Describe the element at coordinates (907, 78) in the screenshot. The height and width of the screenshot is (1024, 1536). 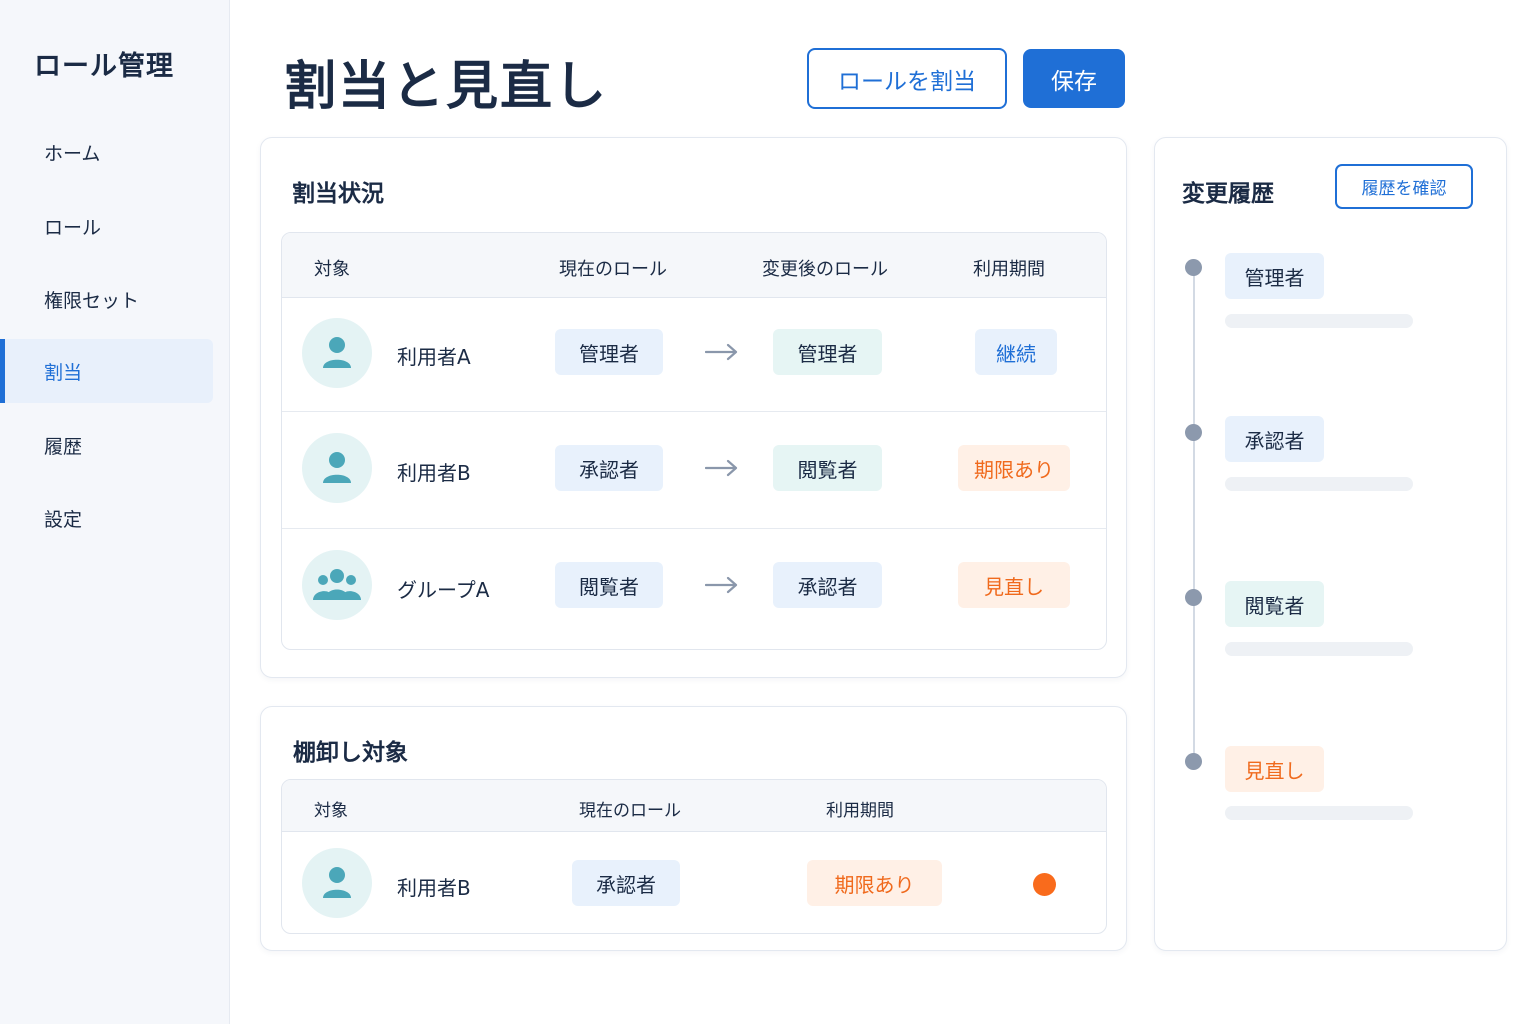
I see `assign-role-button: ロールを割当` at that location.